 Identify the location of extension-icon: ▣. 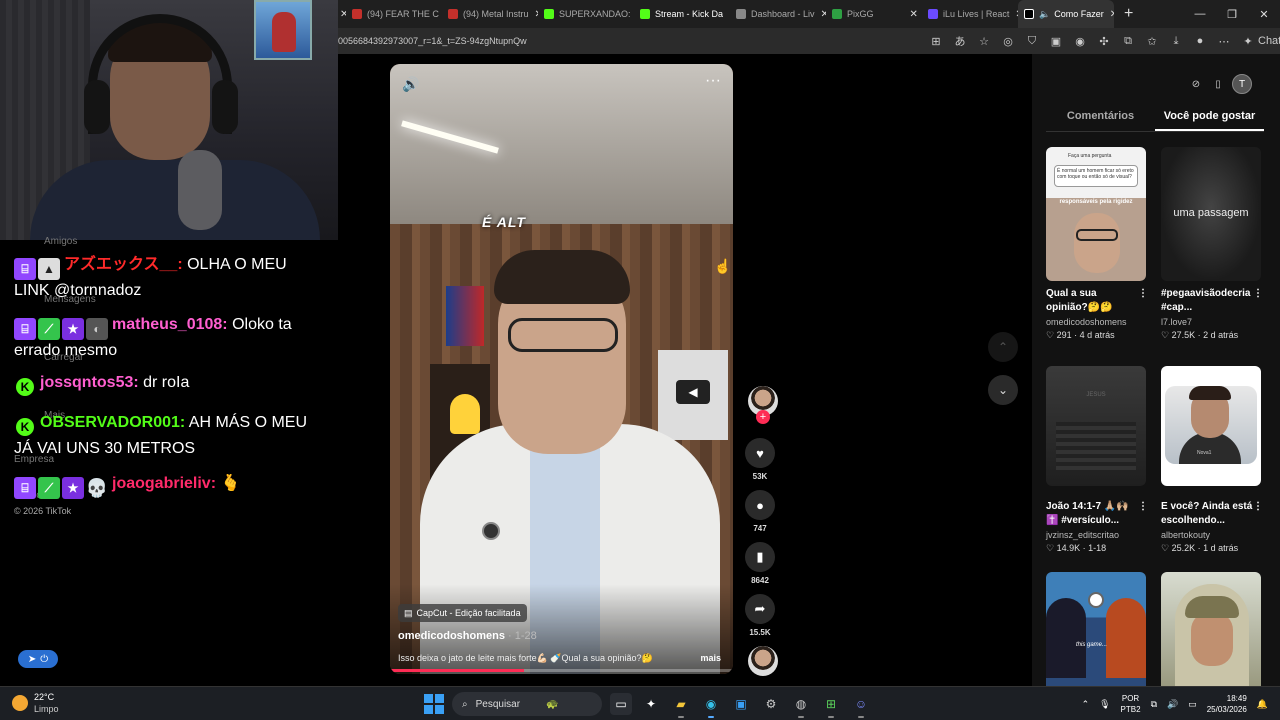
(1056, 41).